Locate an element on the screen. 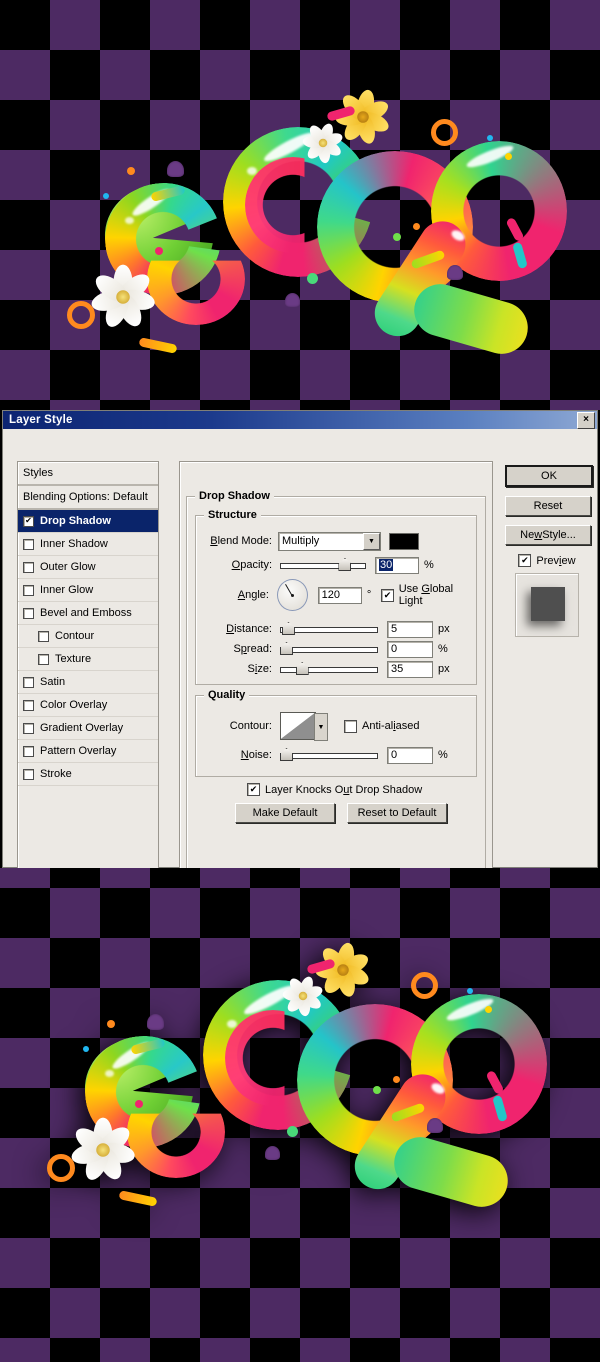  shadow-color-swatch is located at coordinates (404, 541).